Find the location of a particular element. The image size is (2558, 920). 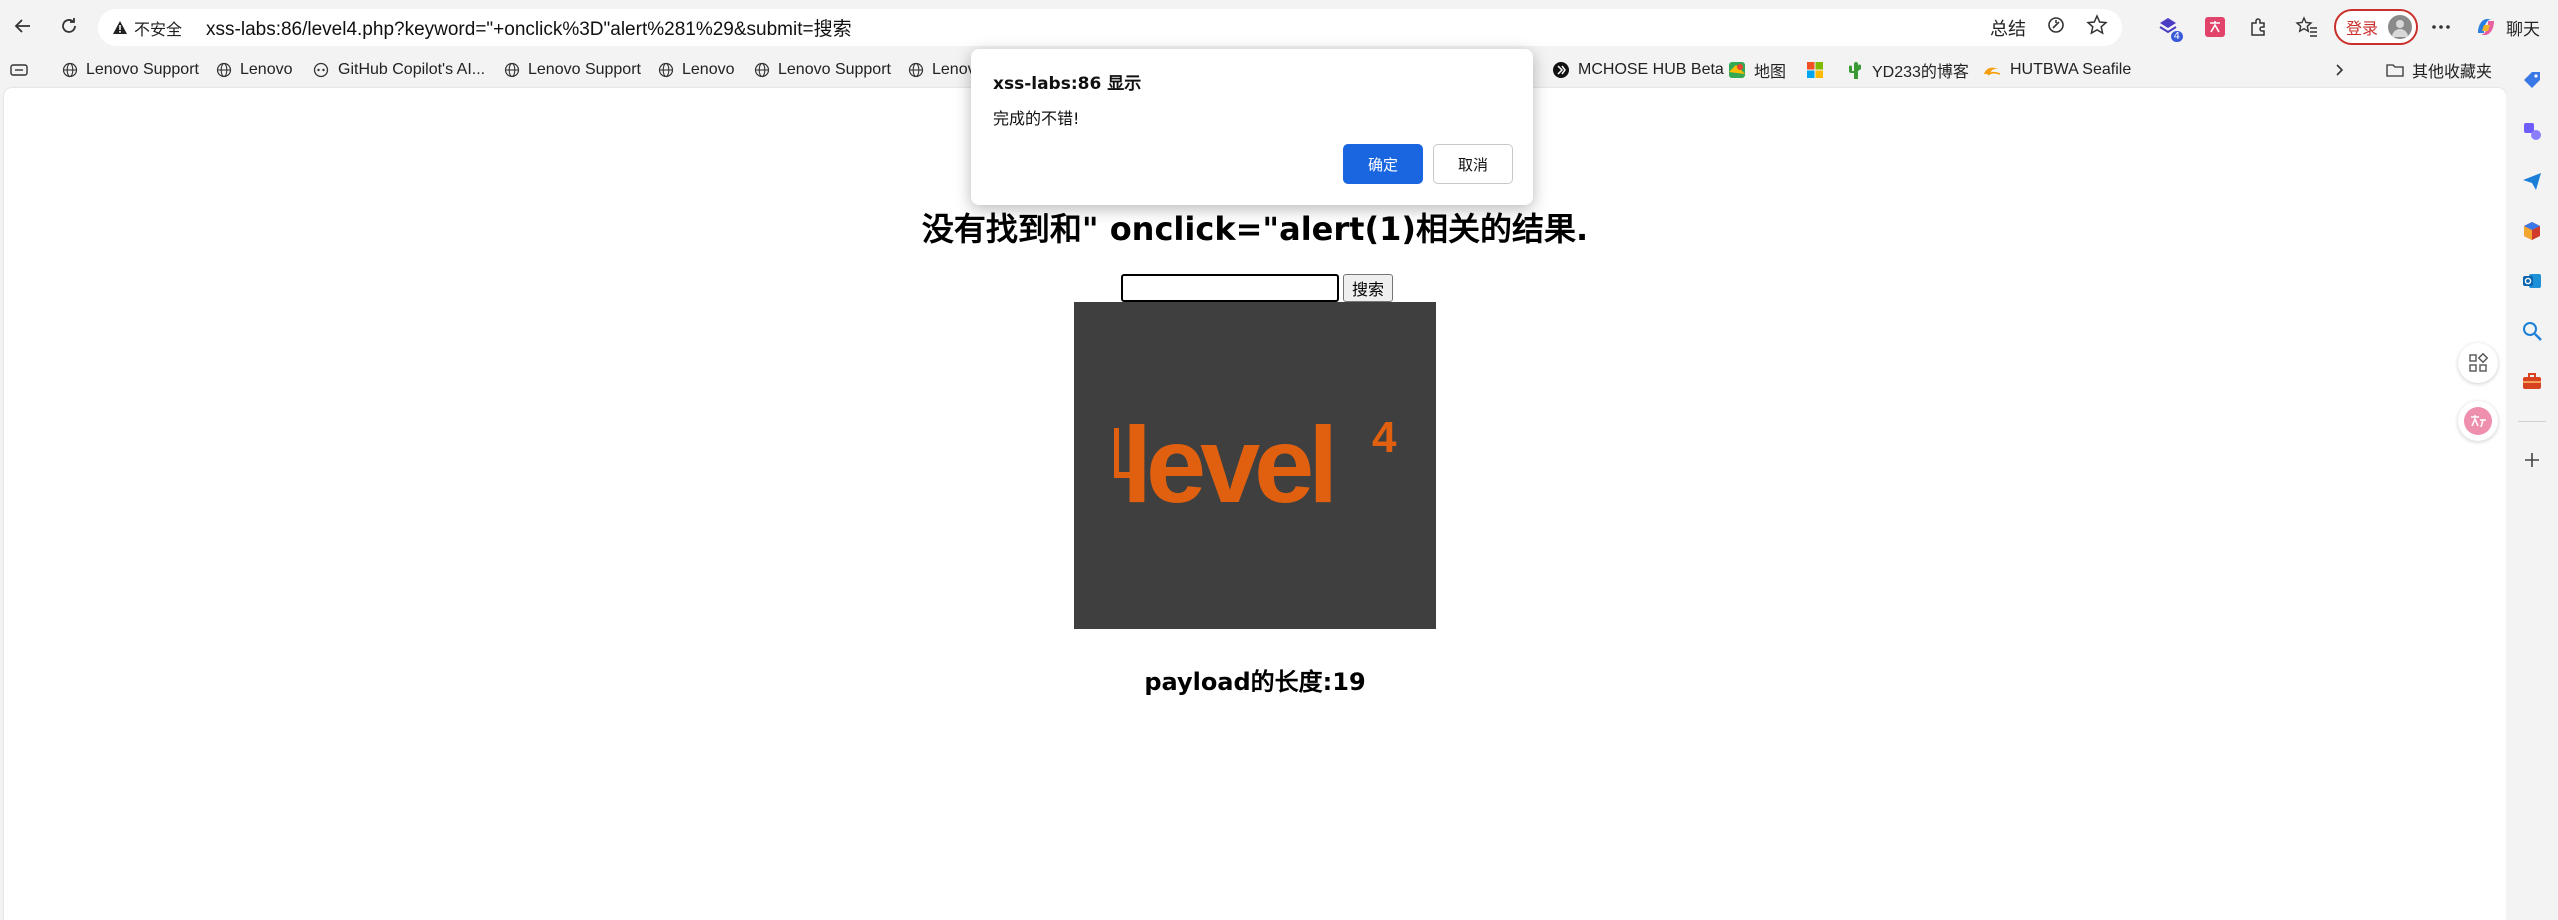

map-icon is located at coordinates (1737, 70).